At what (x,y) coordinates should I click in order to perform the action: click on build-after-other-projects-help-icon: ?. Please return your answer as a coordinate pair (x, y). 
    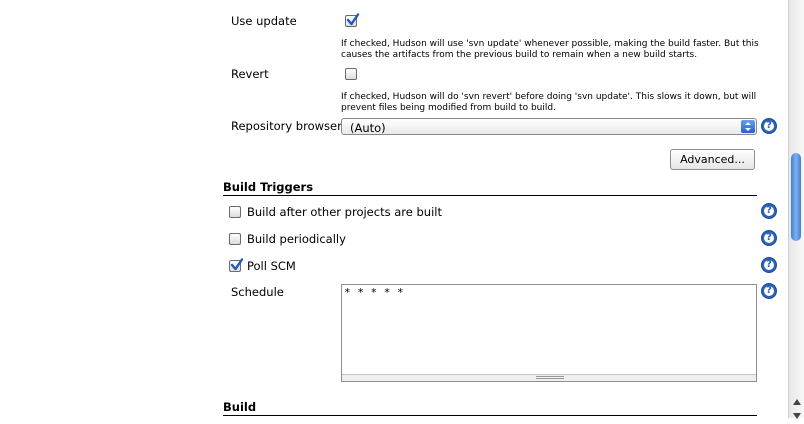
    Looking at the image, I should click on (769, 211).